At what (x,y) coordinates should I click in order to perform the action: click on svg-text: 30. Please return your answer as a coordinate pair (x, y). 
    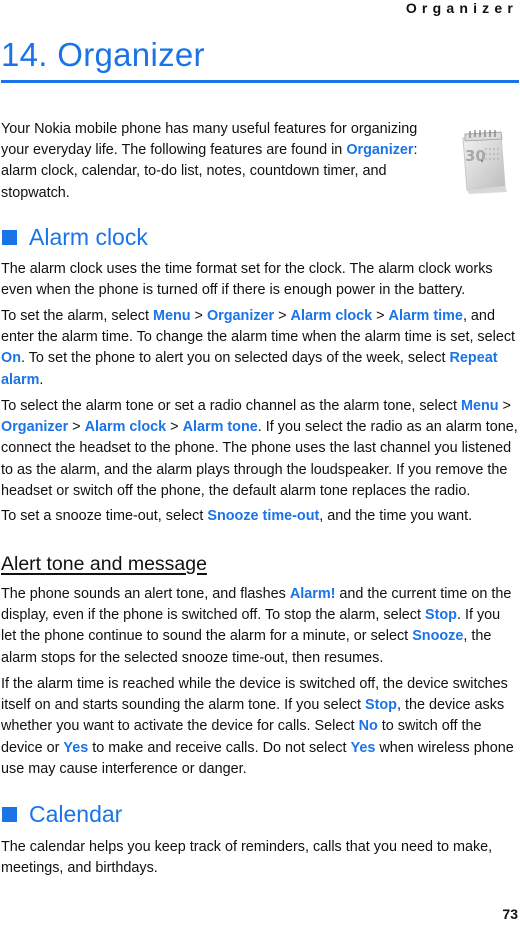
    Looking at the image, I should click on (475, 156).